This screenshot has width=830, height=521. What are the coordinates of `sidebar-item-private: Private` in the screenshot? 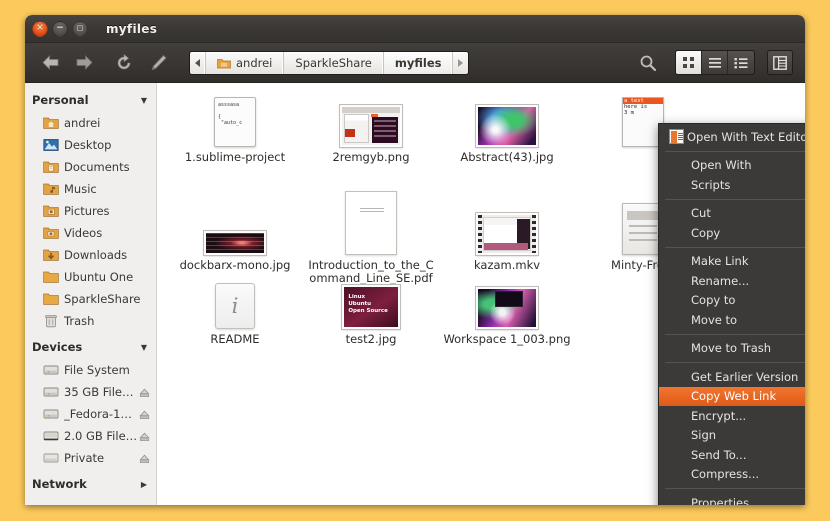 It's located at (90, 458).